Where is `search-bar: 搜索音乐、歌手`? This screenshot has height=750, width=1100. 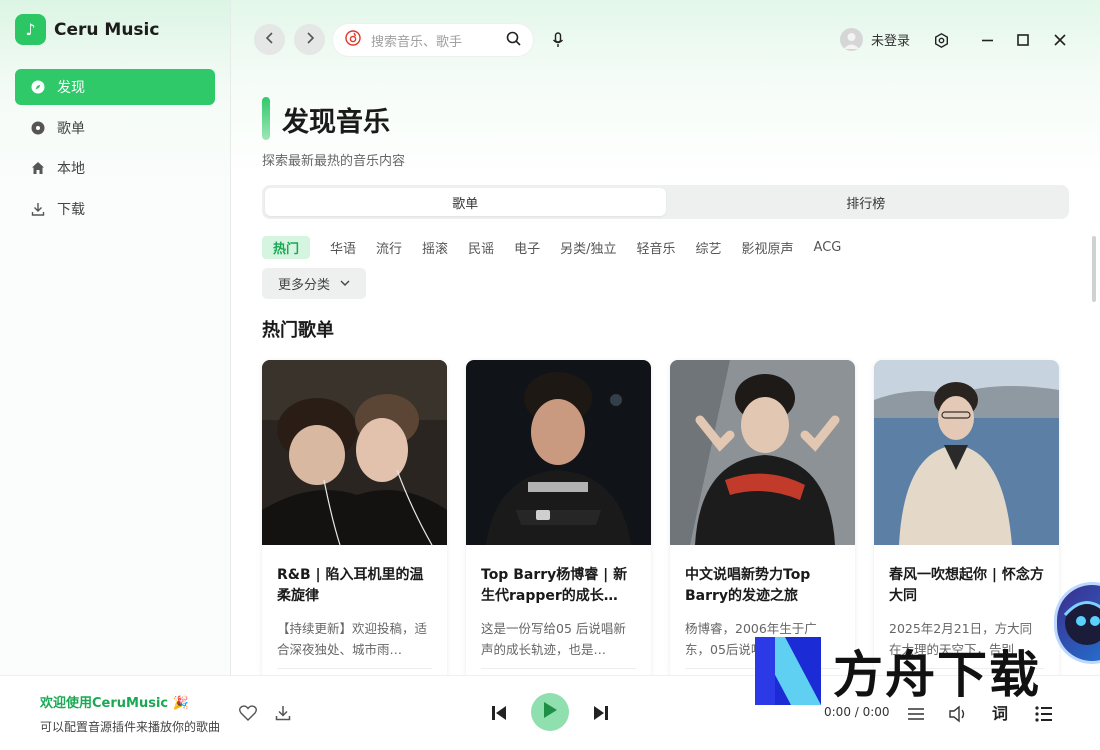
search-bar: 搜索音乐、歌手 is located at coordinates (433, 40).